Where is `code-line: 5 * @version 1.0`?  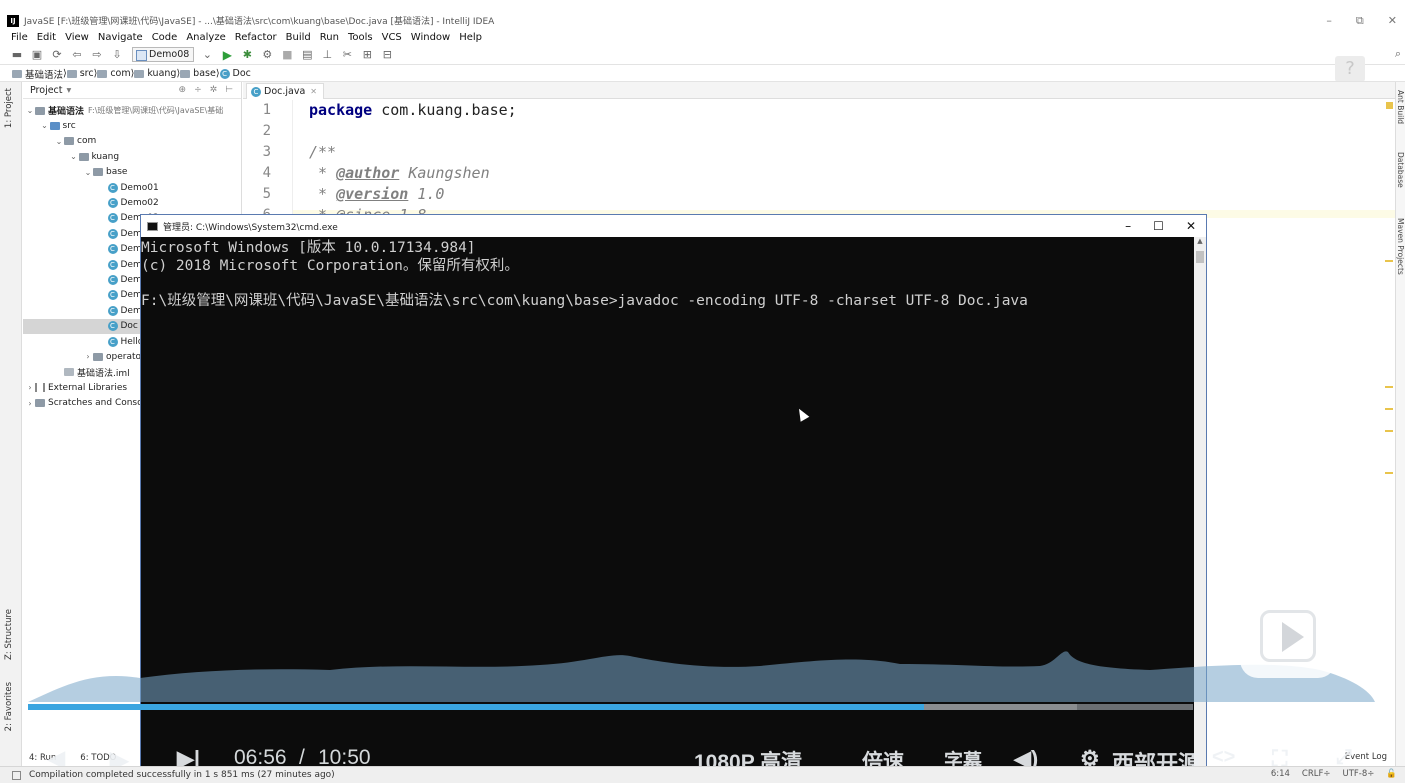
code-line: 5 * @version 1.0 is located at coordinates (819, 194).